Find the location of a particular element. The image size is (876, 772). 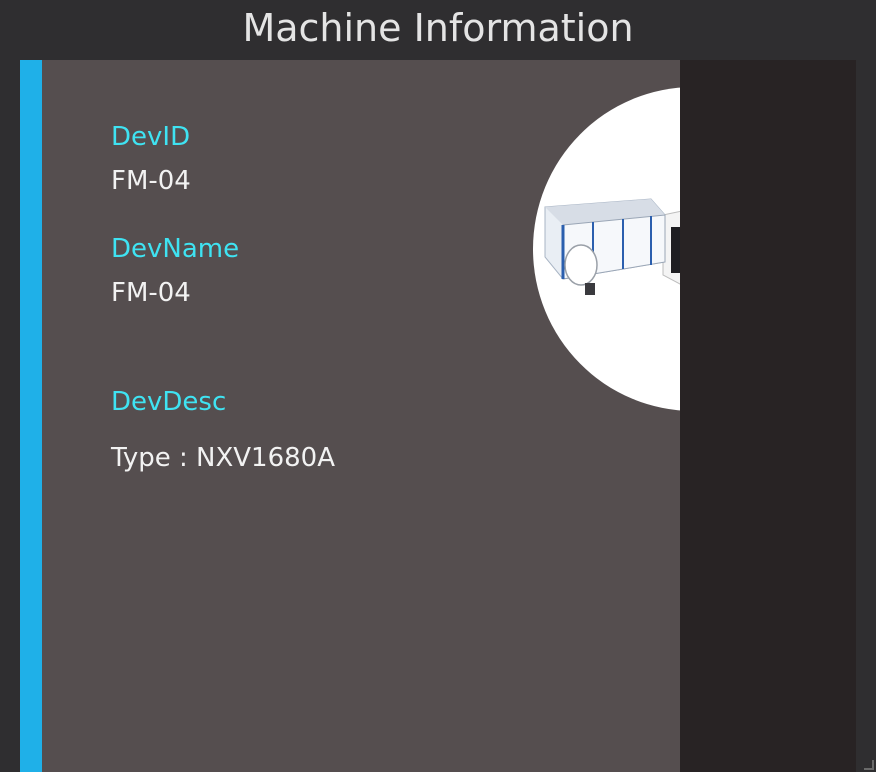

dev-id-value: FM-04 is located at coordinates (151, 181).